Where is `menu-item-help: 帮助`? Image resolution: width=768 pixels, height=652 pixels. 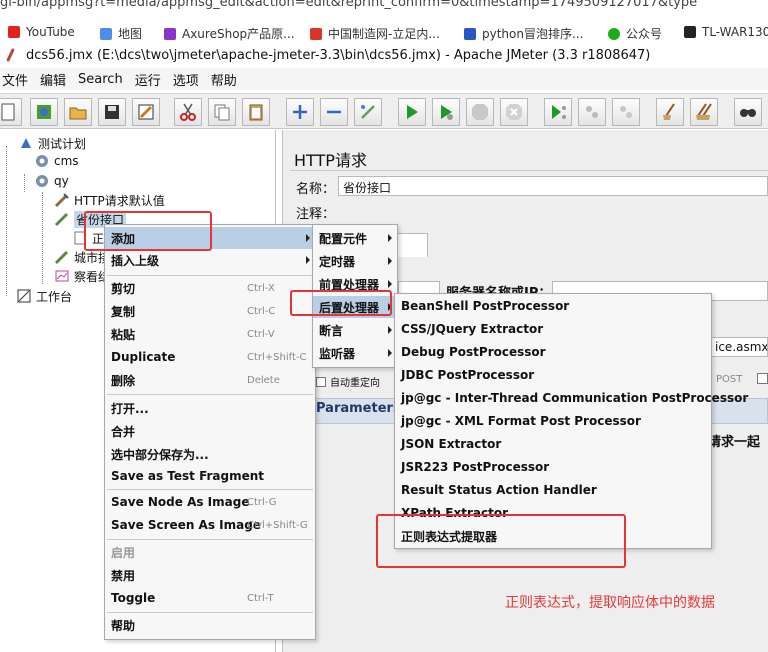
menu-item-help: 帮助 is located at coordinates (210, 625).